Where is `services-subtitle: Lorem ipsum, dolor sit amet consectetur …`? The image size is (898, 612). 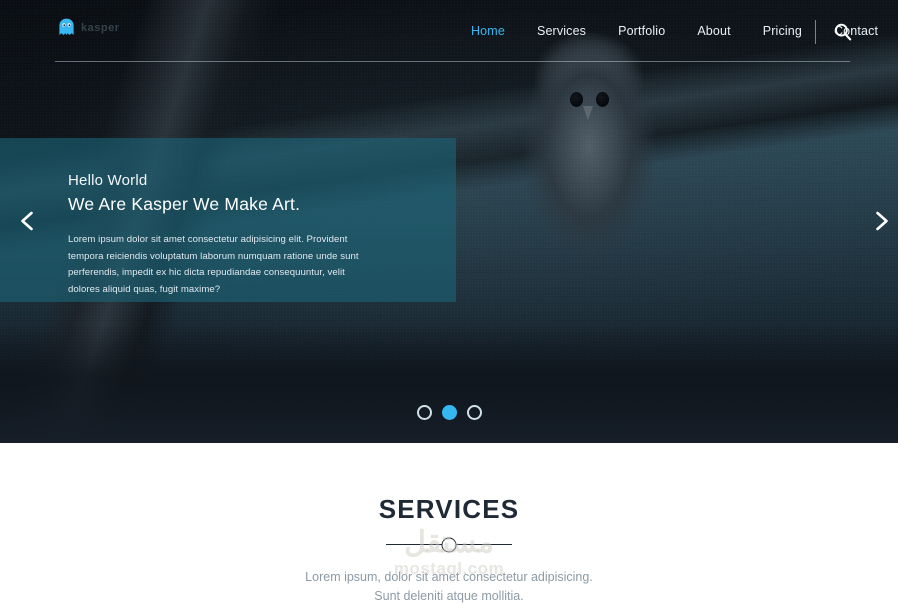
services-subtitle: Lorem ipsum, dolor sit amet consectetur … is located at coordinates (449, 587).